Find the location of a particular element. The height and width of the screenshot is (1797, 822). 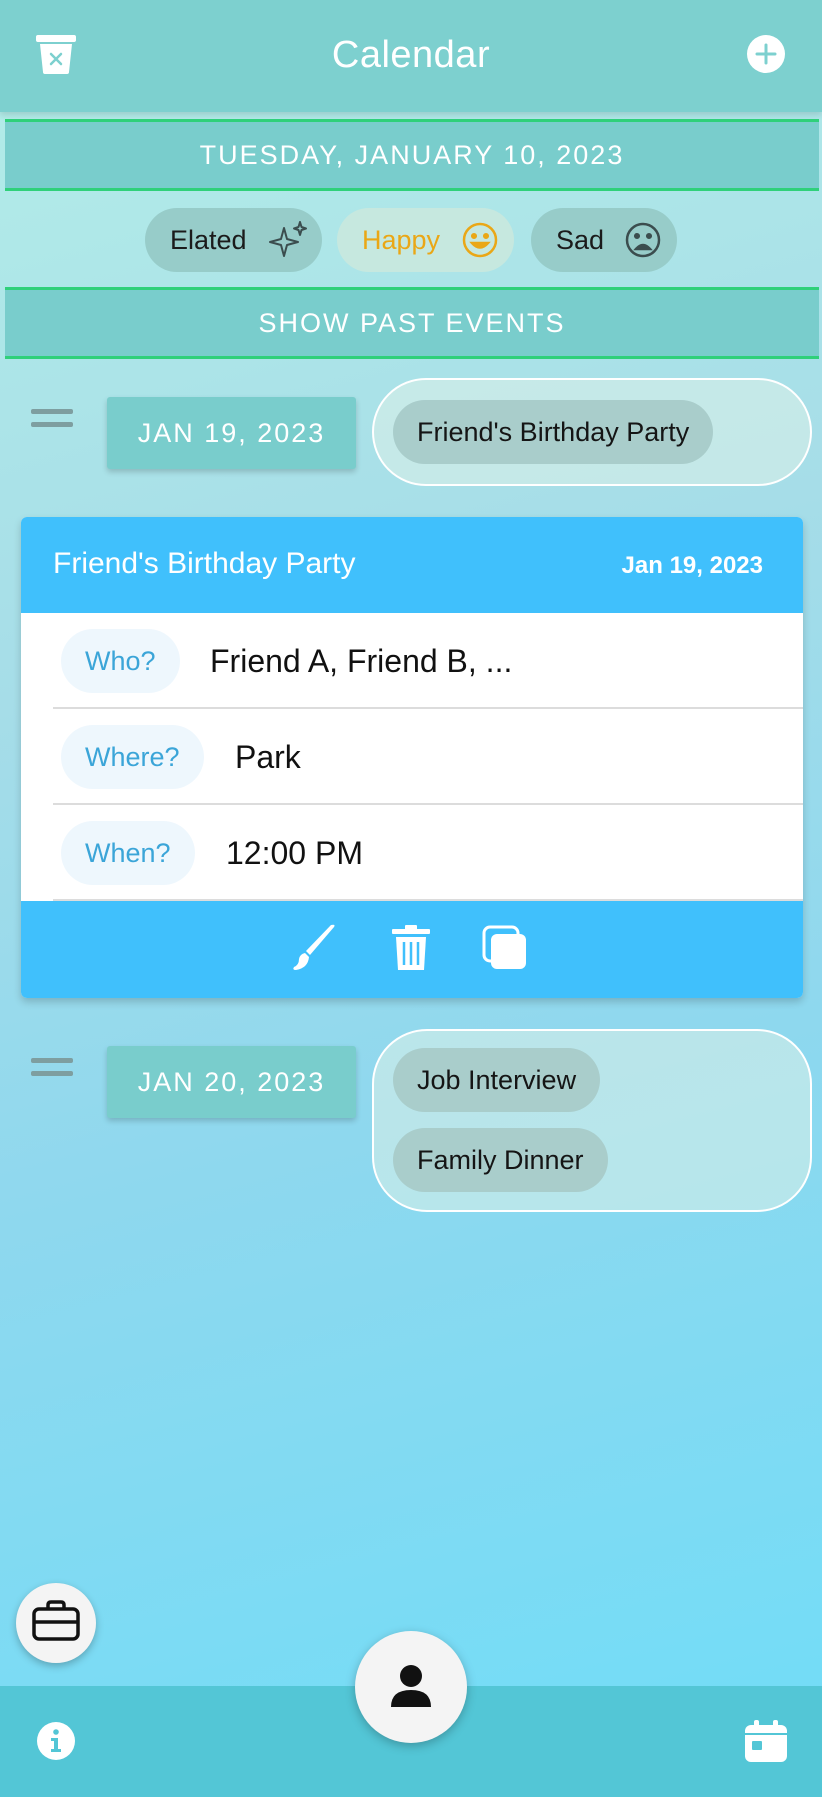

event-pill: Family Dinner is located at coordinates (500, 1160).